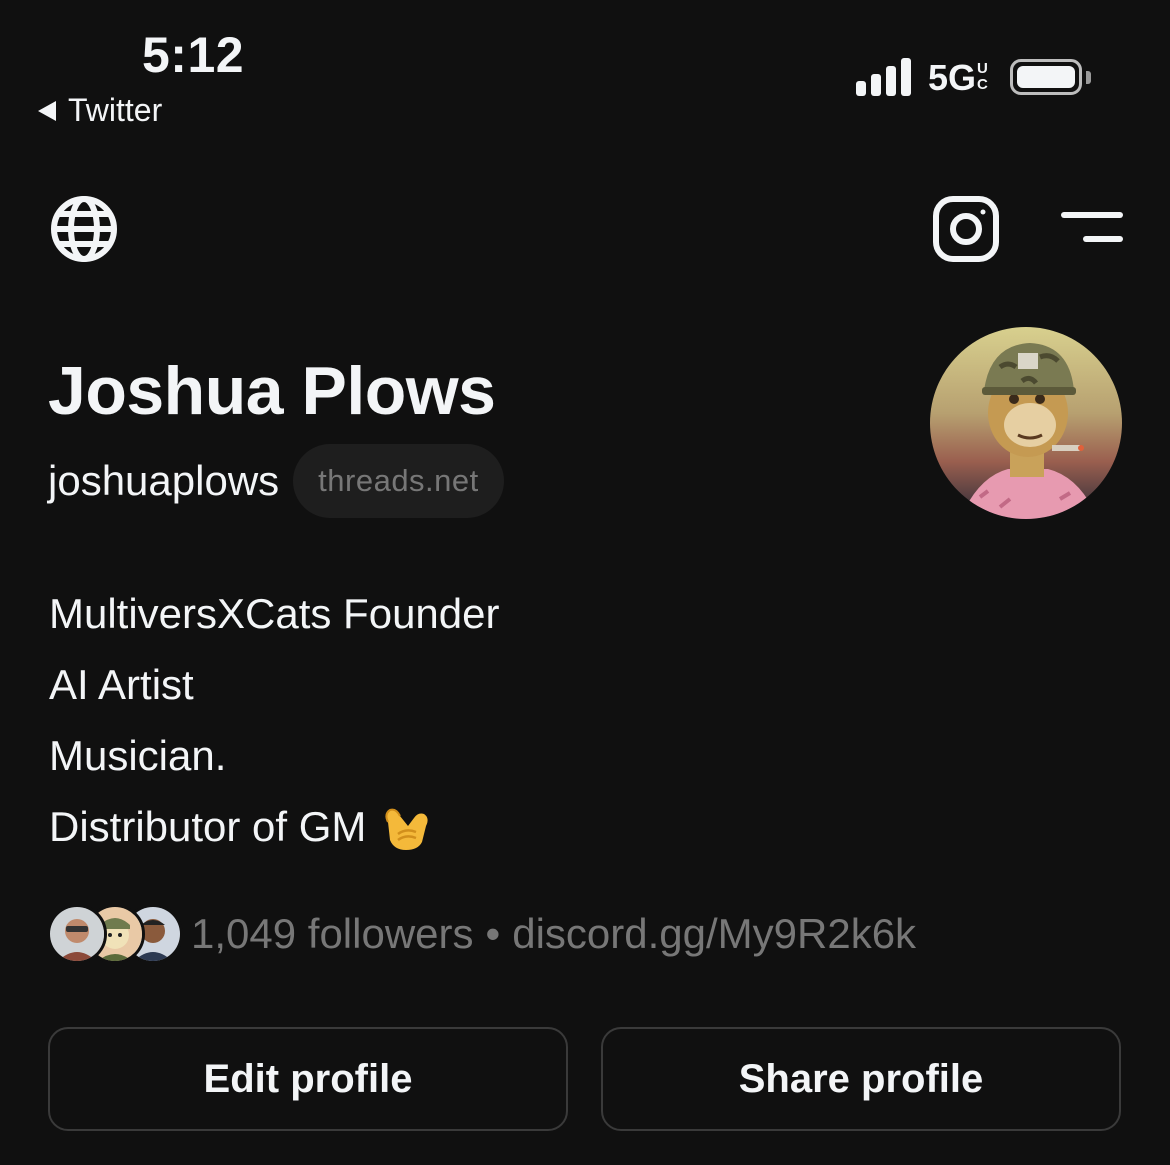 Image resolution: width=1170 pixels, height=1165 pixels. Describe the element at coordinates (1026, 423) in the screenshot. I see `profile-avatar` at that location.